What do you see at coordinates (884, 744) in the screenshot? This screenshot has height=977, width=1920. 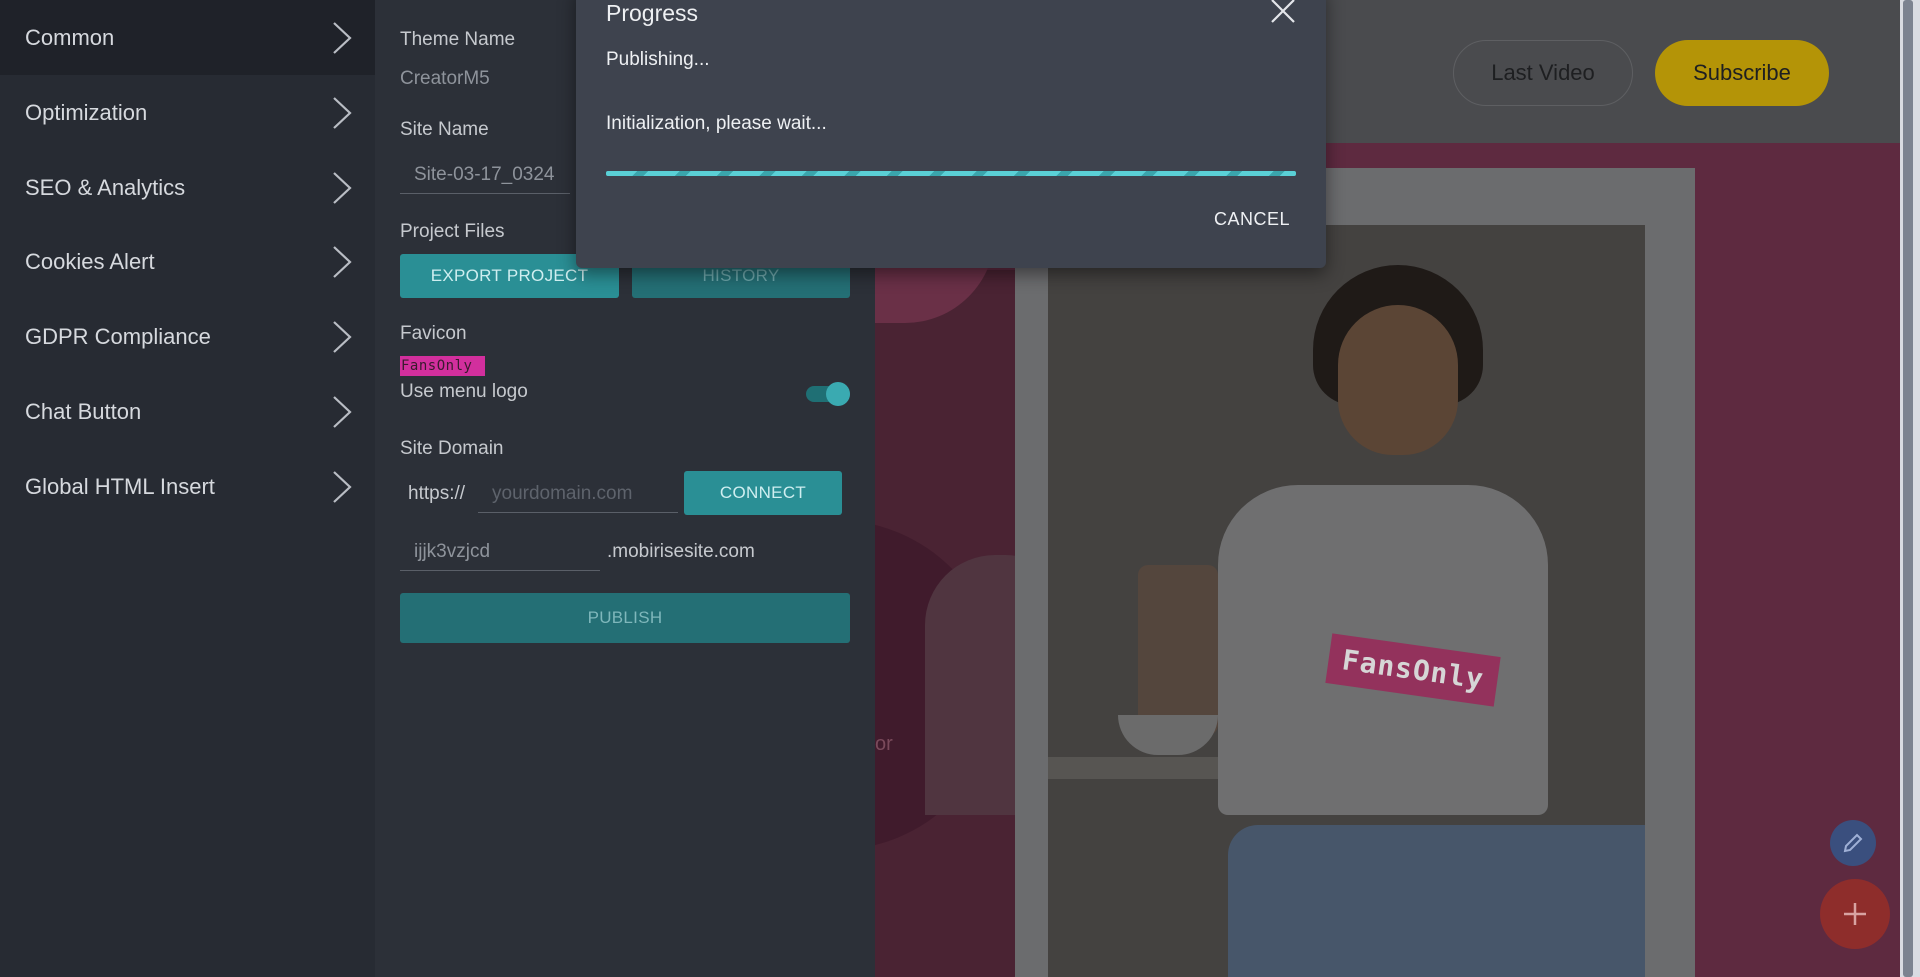 I see `preview-cut-text: or` at bounding box center [884, 744].